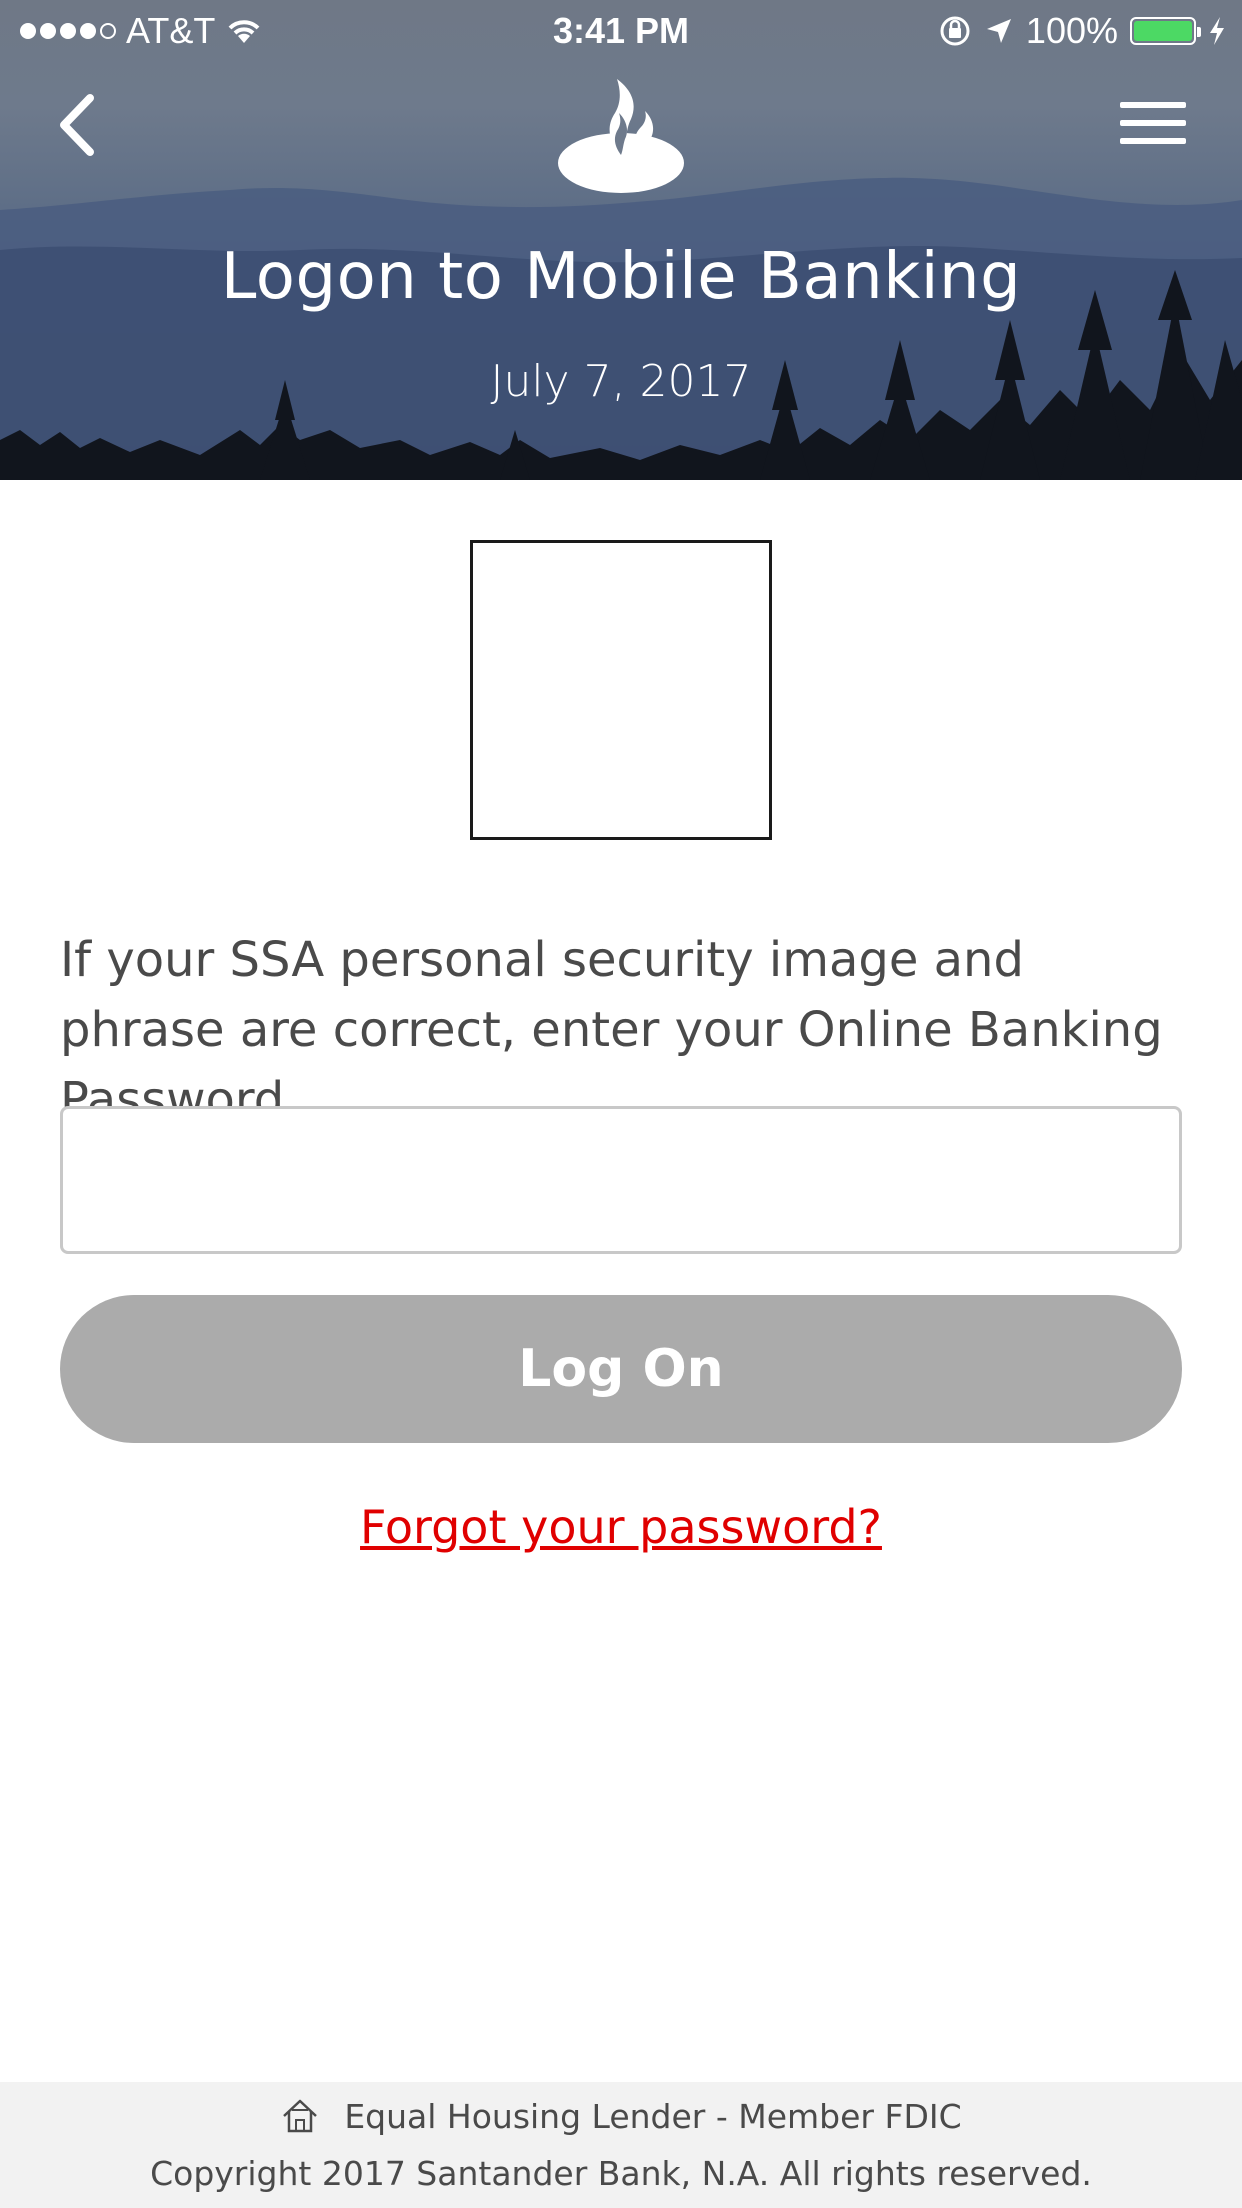 The width and height of the screenshot is (1242, 2208). Describe the element at coordinates (1163, 31) in the screenshot. I see `battery-level` at that location.